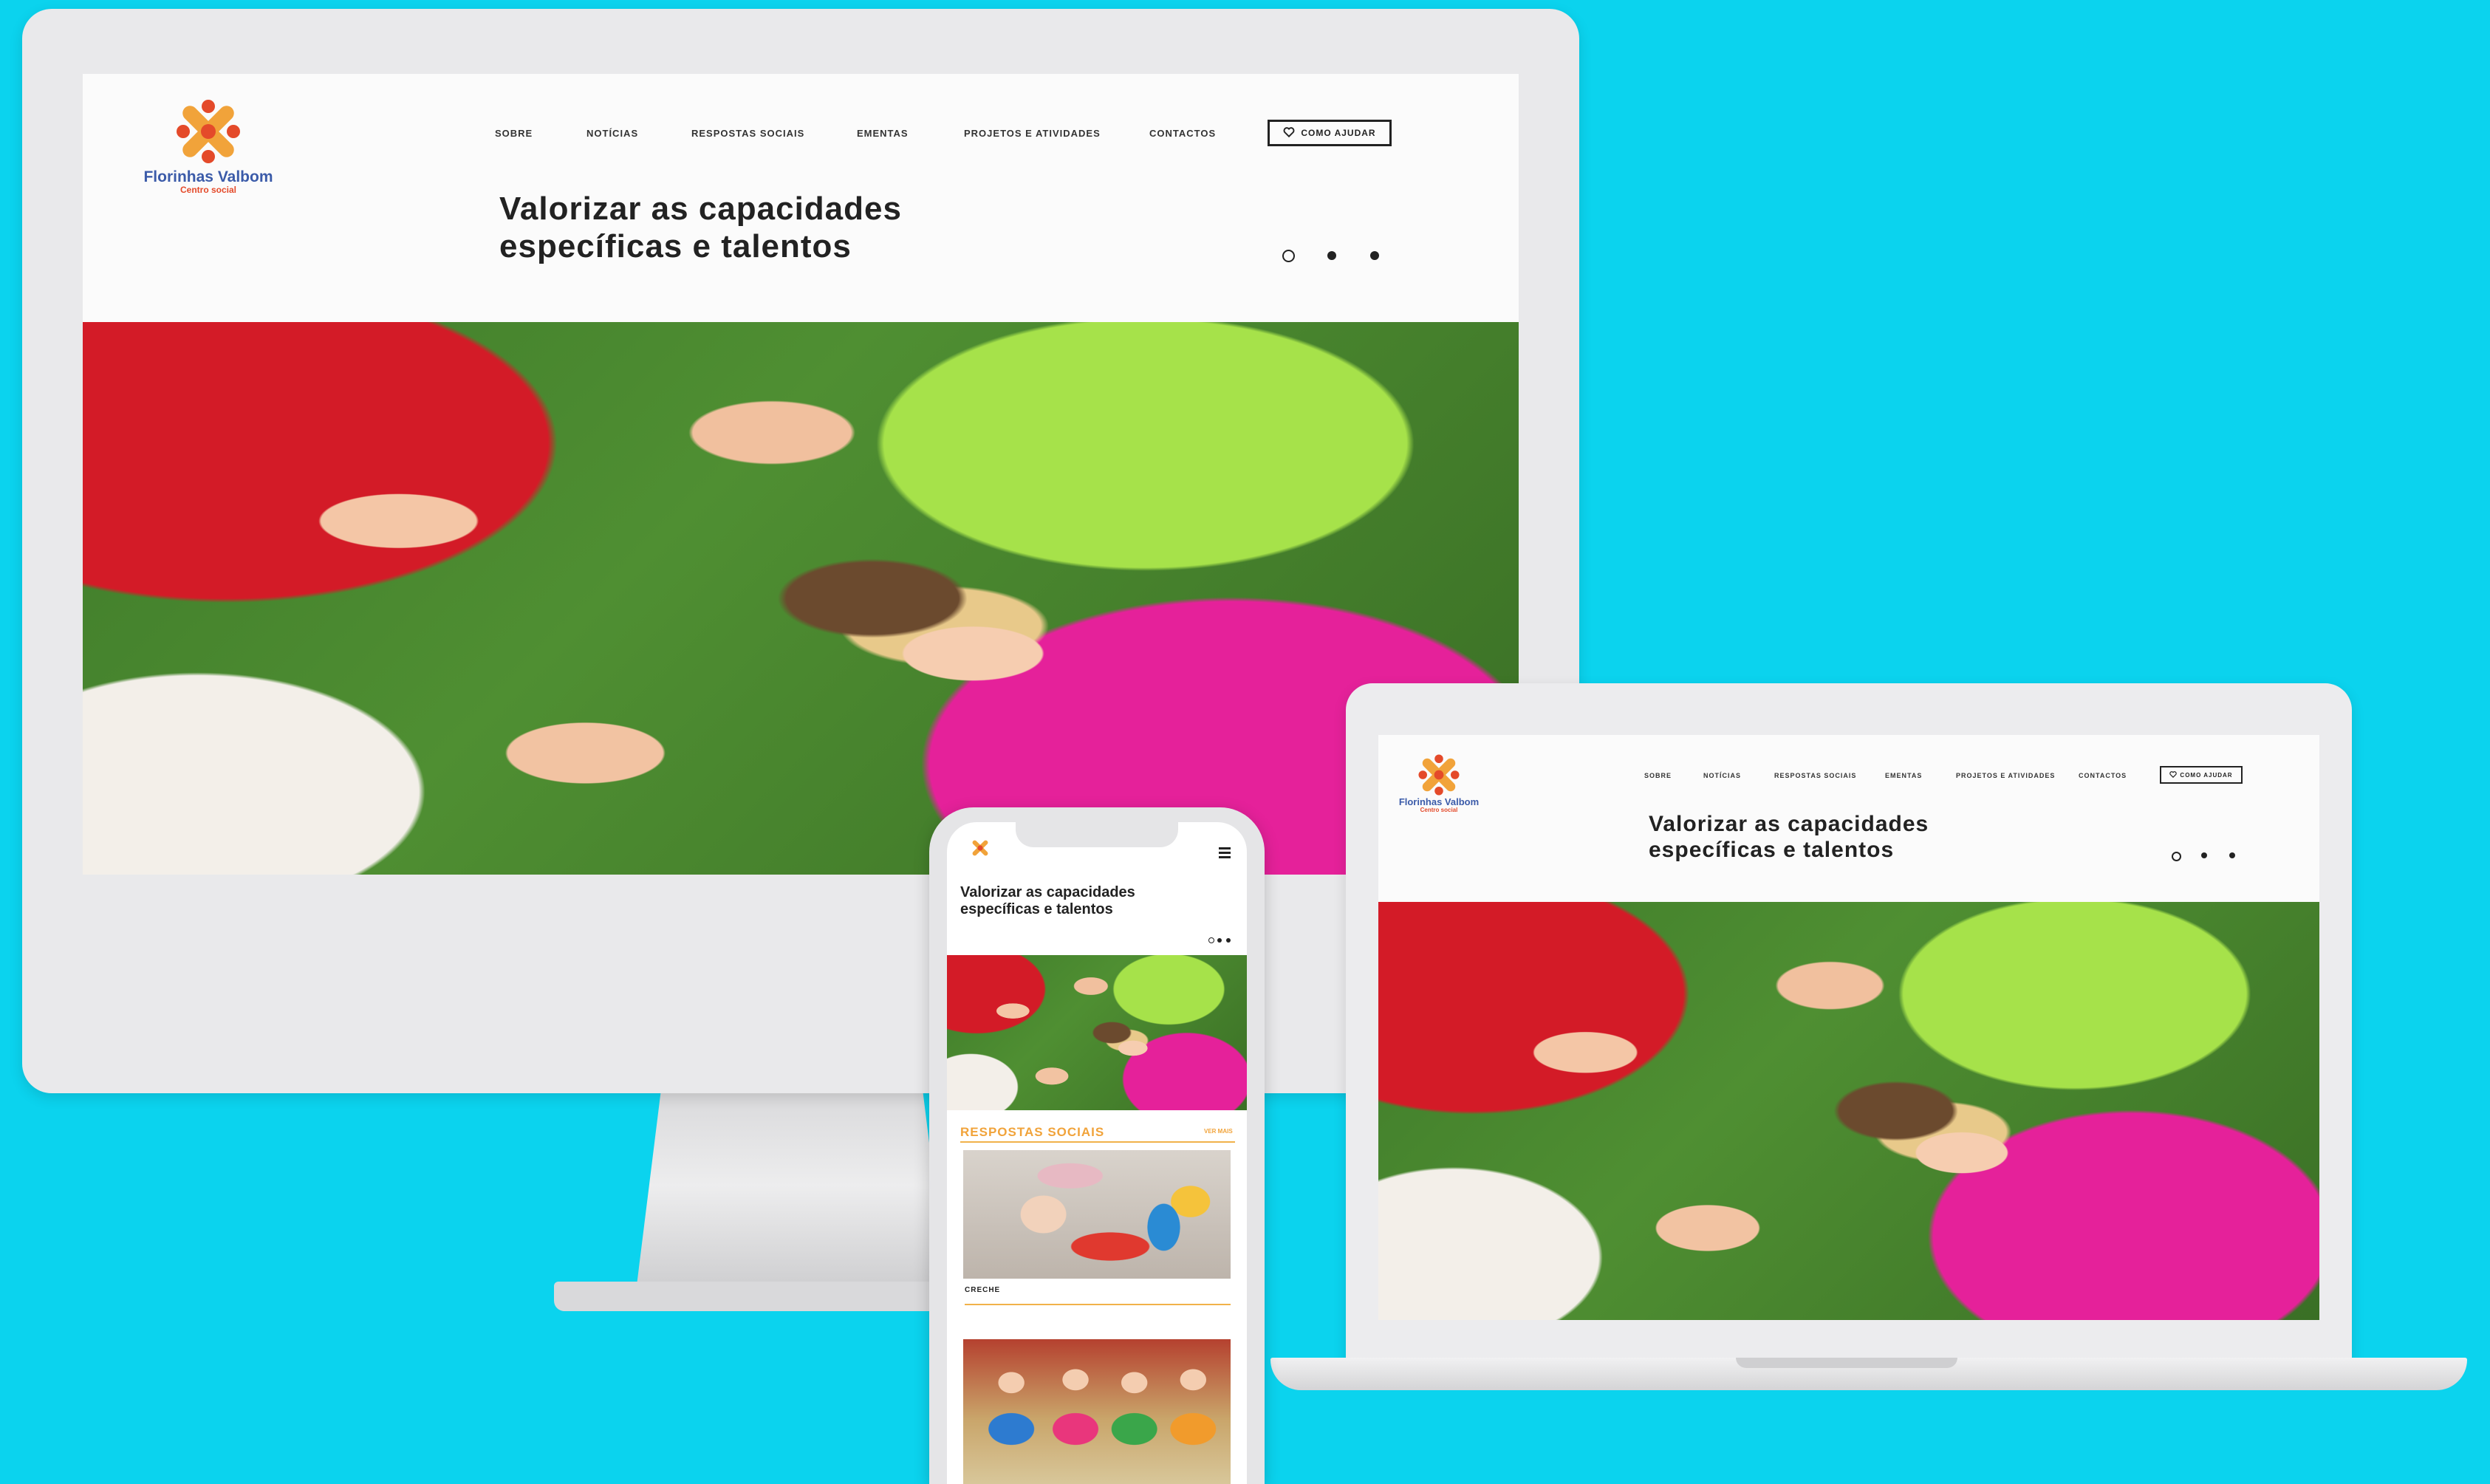 The image size is (2490, 1484). I want to click on creche-image, so click(1097, 1215).